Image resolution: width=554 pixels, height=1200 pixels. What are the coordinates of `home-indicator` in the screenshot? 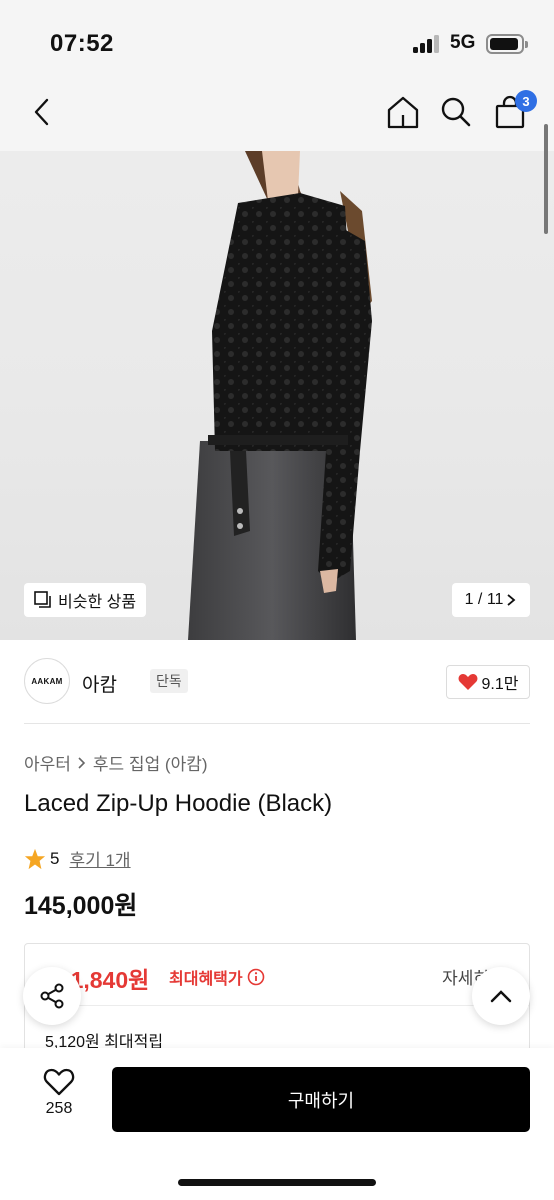 It's located at (277, 1182).